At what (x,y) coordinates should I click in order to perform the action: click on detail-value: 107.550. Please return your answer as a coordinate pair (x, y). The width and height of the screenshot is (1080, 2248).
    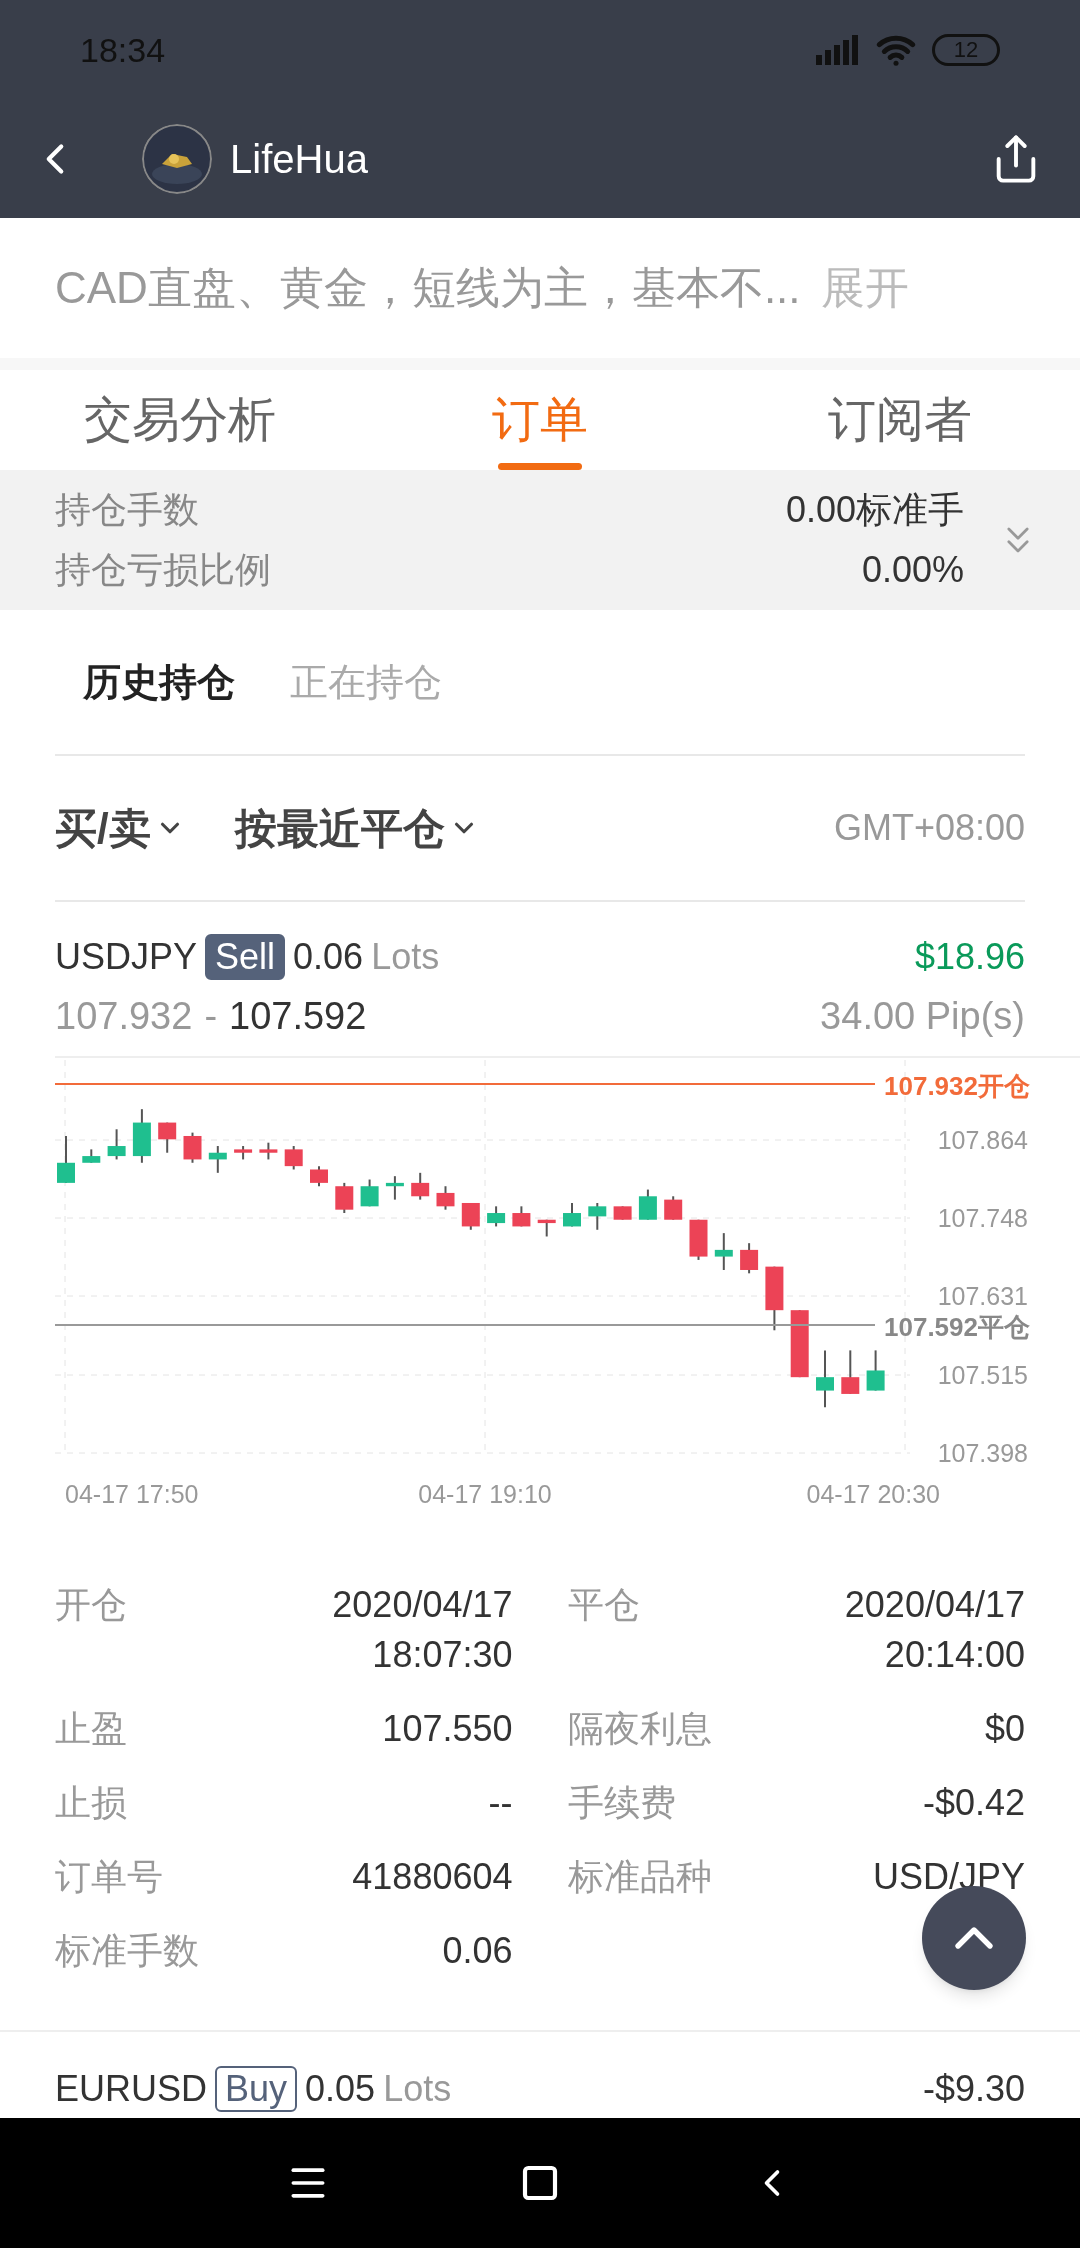
    Looking at the image, I should click on (447, 1729).